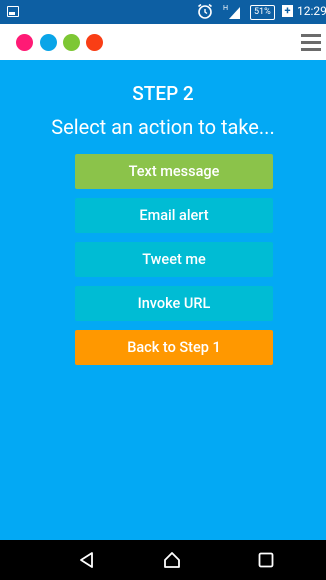  I want to click on alarm-icon, so click(205, 11).